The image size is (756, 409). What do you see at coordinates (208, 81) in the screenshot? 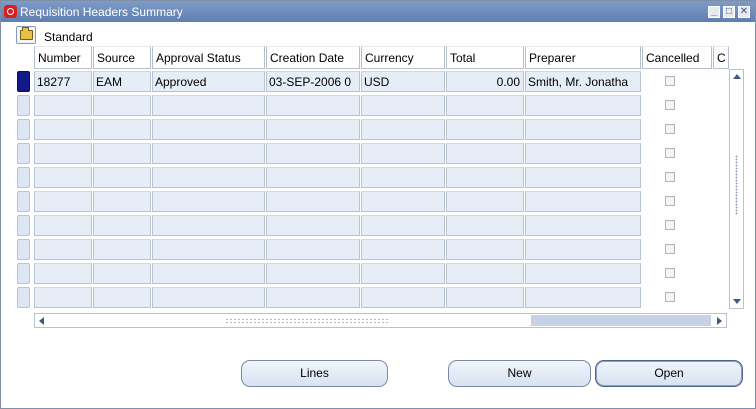
I see `cell-approval-status: Approved` at bounding box center [208, 81].